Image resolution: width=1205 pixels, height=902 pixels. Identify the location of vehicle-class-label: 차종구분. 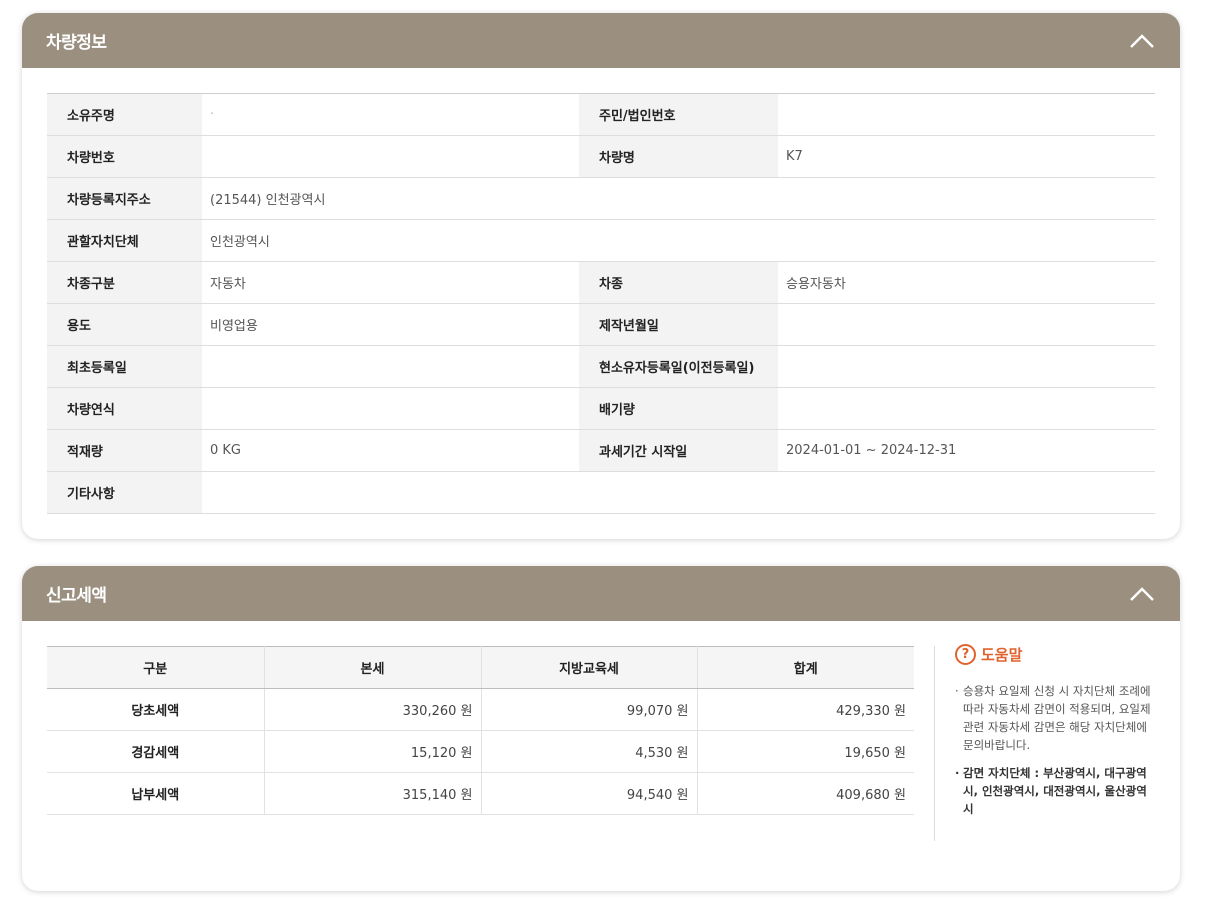
(124, 282).